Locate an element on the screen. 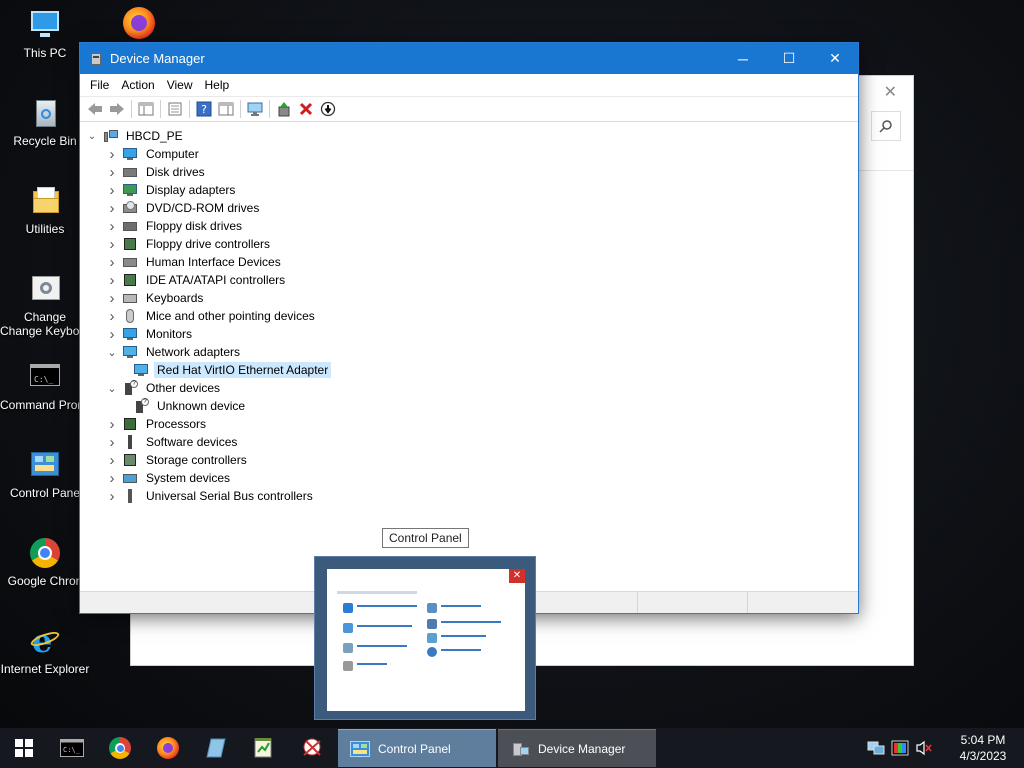  scan-hardware-changes-icon is located at coordinates (255, 109).